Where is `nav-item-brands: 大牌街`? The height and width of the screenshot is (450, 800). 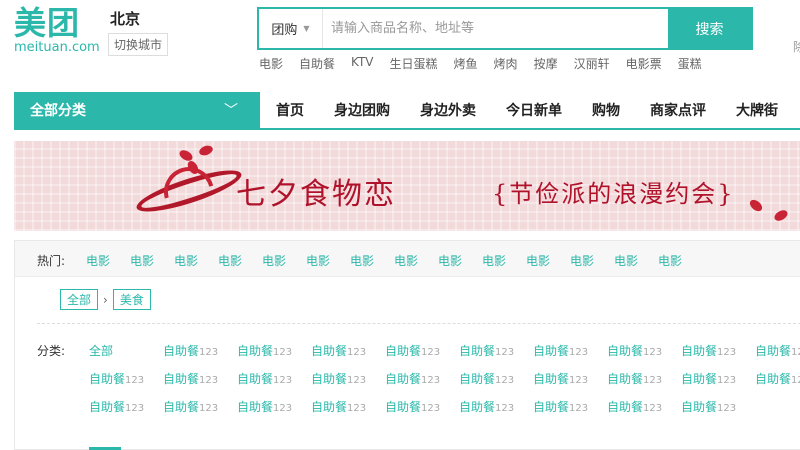
nav-item-brands: 大牌街 is located at coordinates (757, 111).